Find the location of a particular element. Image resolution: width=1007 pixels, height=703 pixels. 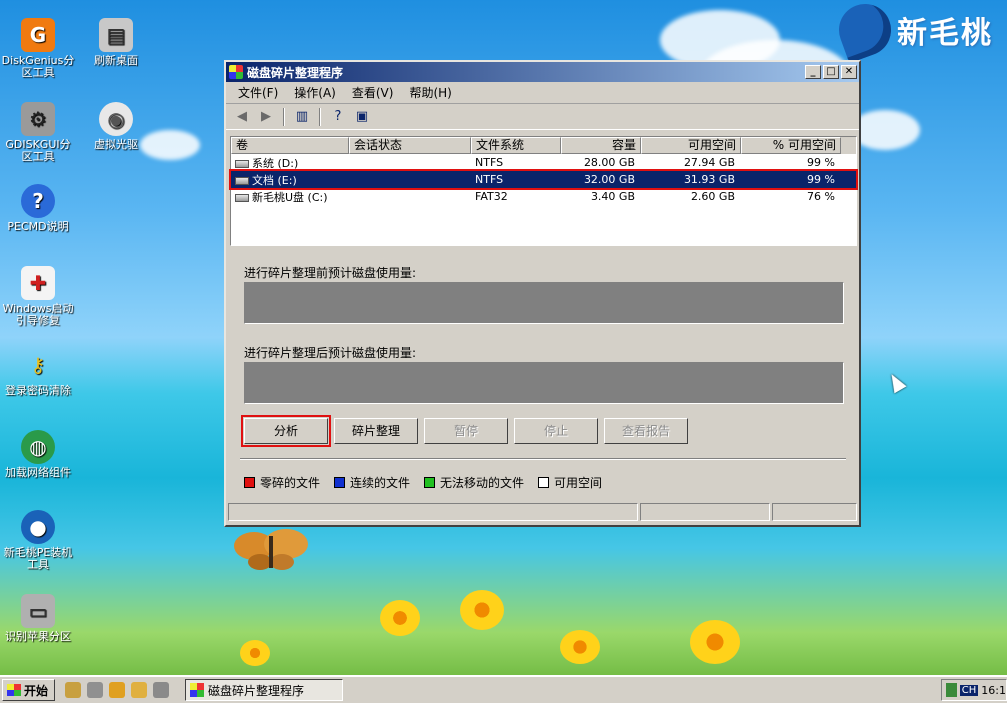

table-row-selected: 文档 (E:) NTFS 32.00 GB 31.93 GB 99 % is located at coordinates (543, 179).